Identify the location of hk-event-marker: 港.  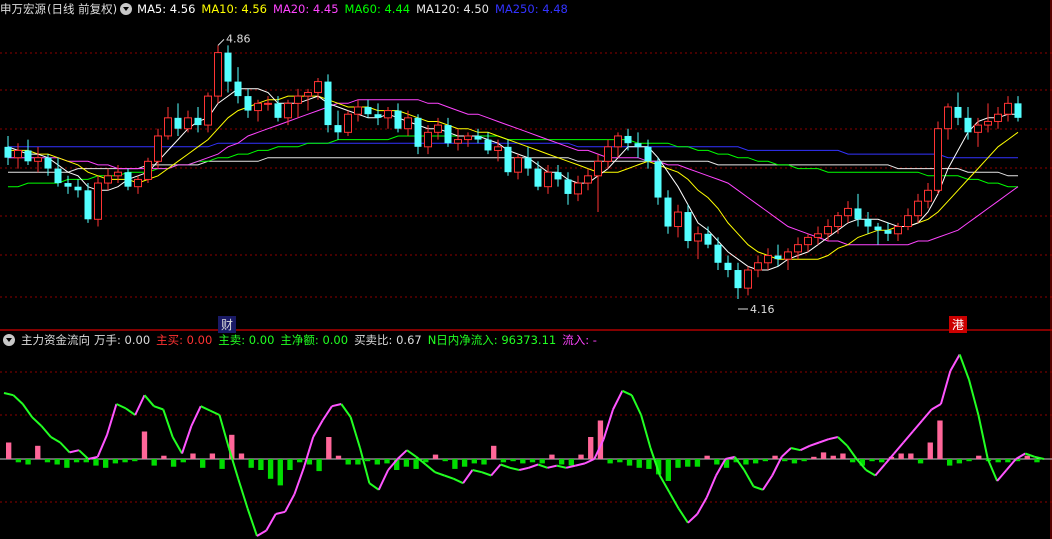
(958, 324).